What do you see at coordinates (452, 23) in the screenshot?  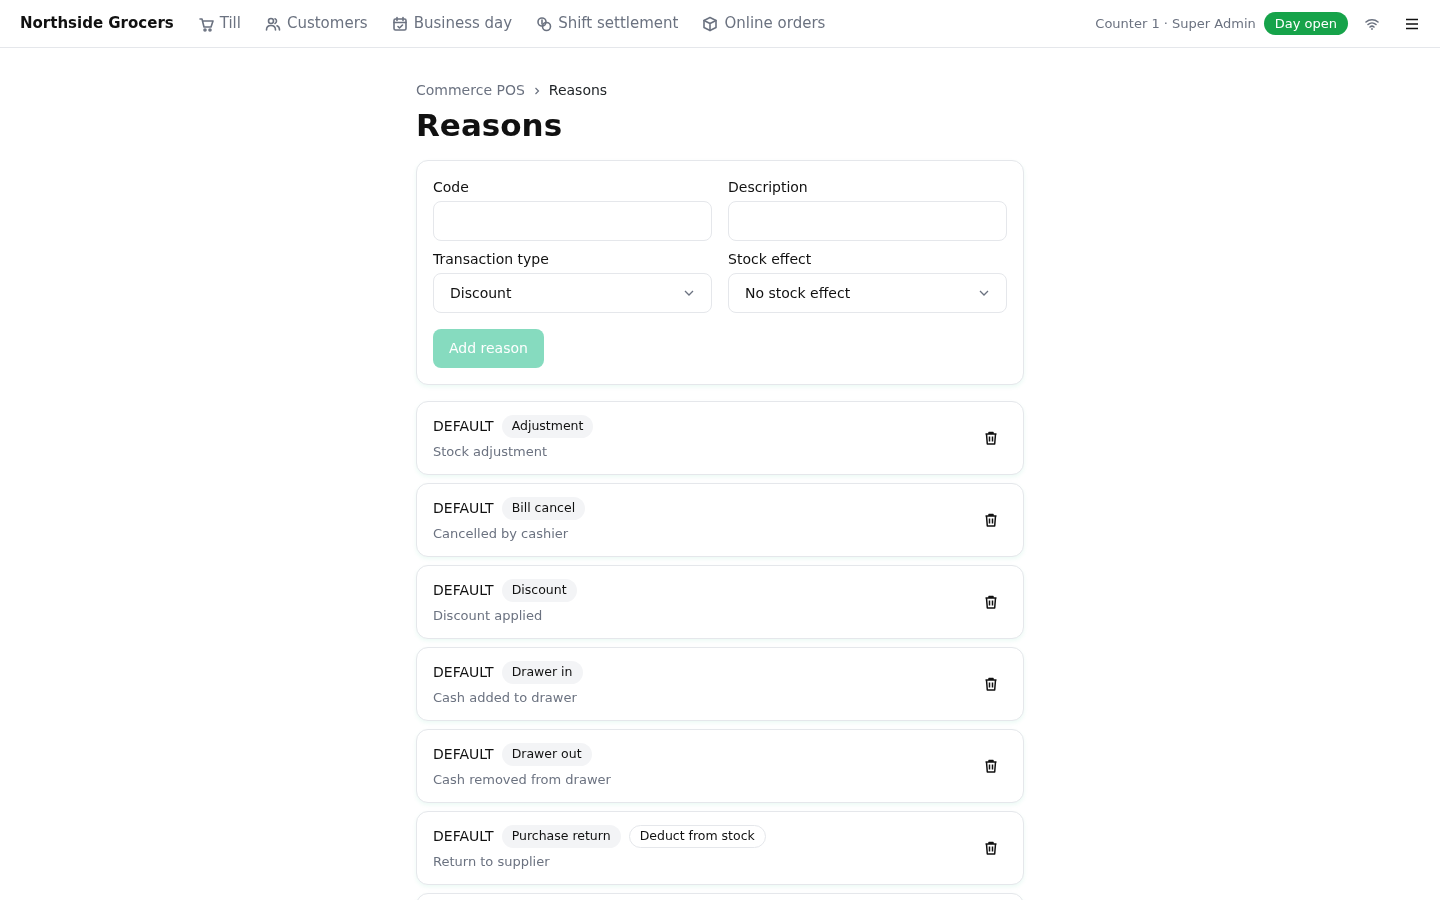 I see `nav-link: Business day` at bounding box center [452, 23].